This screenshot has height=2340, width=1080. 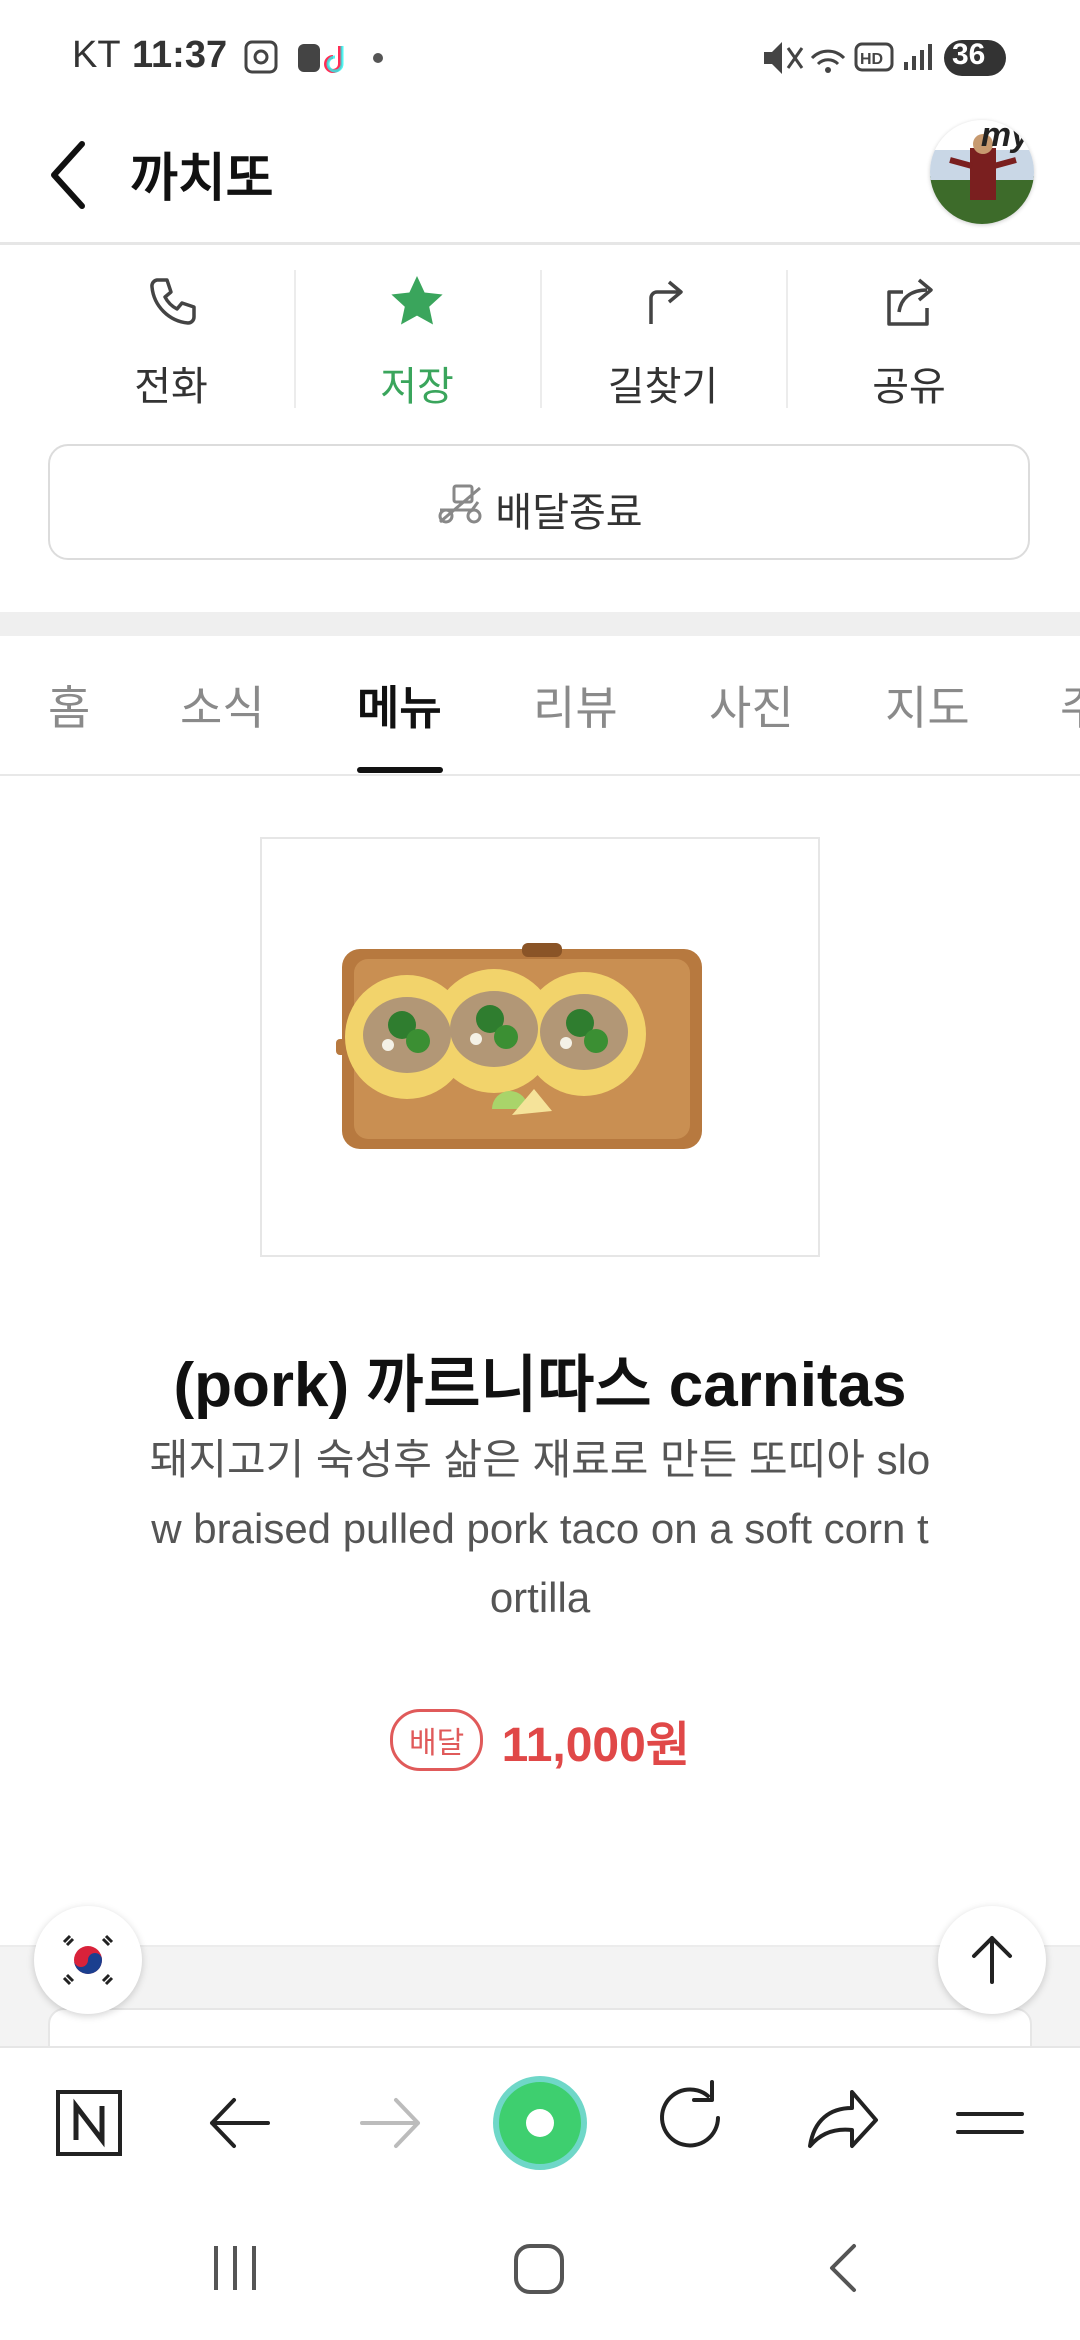 What do you see at coordinates (222, 705) in the screenshot?
I see `tab-news: 소식` at bounding box center [222, 705].